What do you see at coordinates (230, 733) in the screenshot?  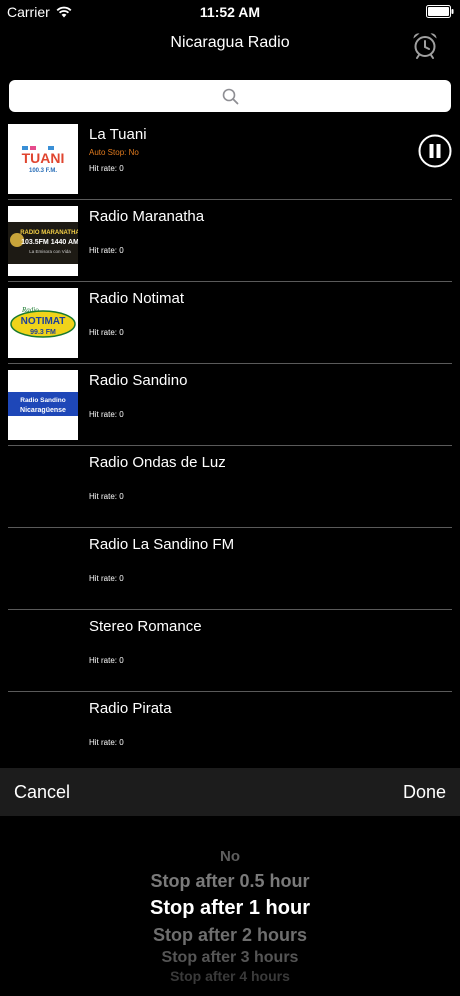 I see `station-row: Radio Pirata Hit rate: 0` at bounding box center [230, 733].